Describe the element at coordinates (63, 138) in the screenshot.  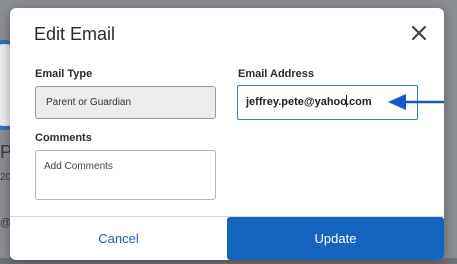
I see `comments-label: Comments` at that location.